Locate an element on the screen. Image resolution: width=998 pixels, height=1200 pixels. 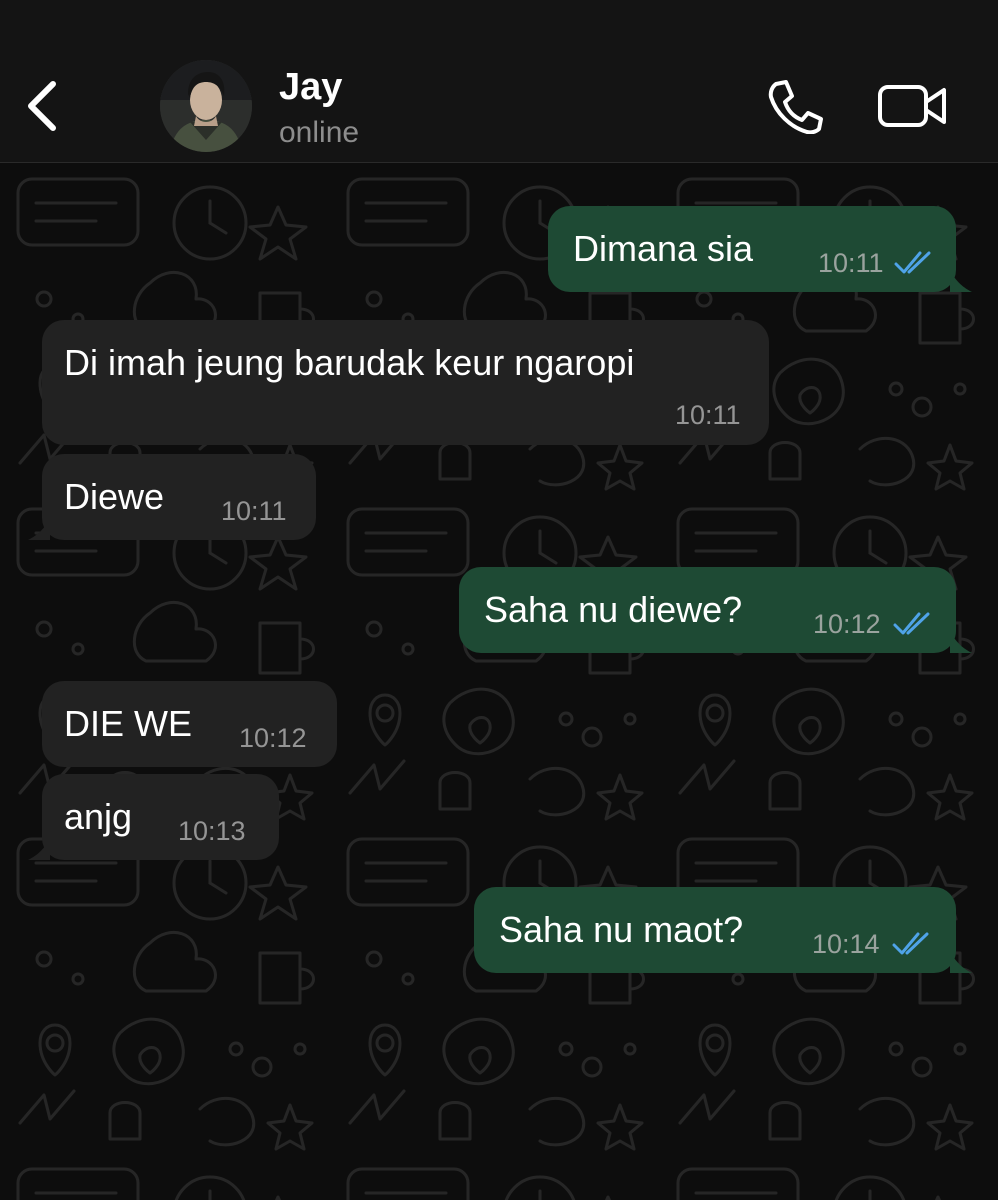
message-incoming: DIE WE 10:12 is located at coordinates (189, 724).